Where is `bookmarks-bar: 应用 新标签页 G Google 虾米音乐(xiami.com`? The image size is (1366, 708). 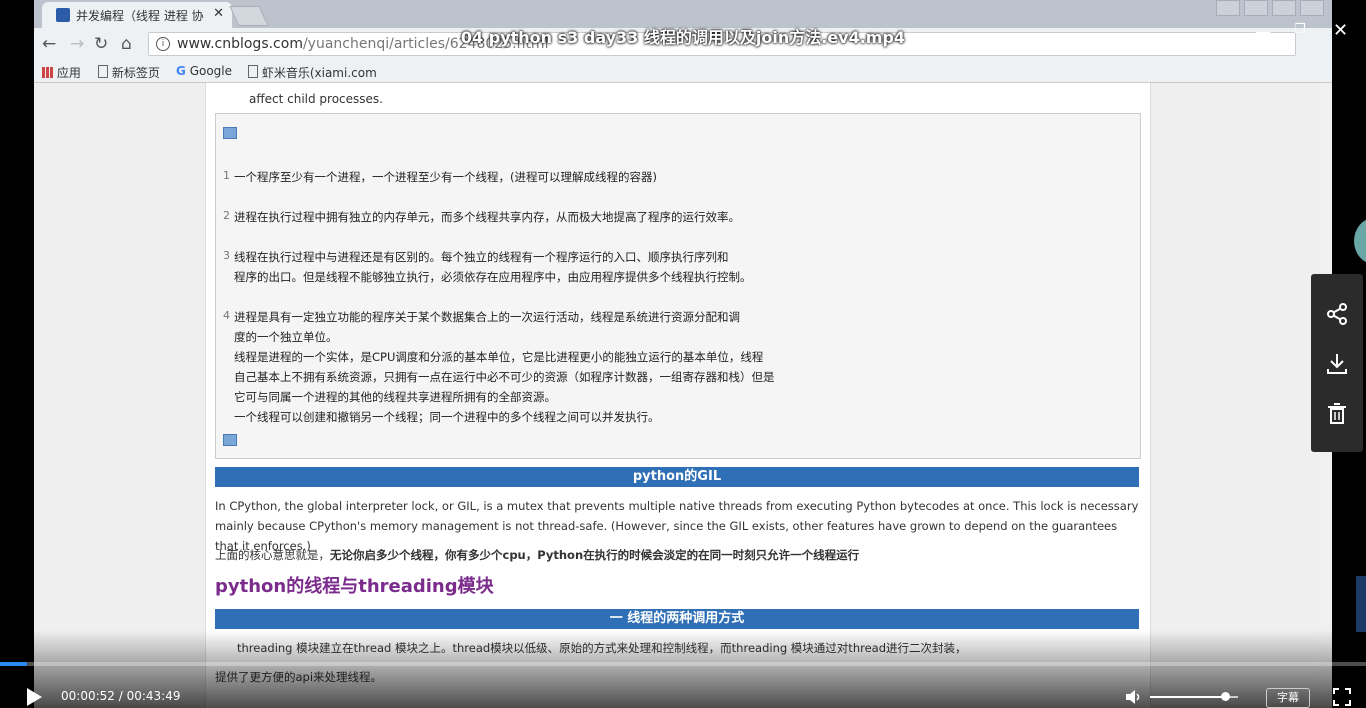 bookmarks-bar: 应用 新标签页 G Google 虾米音乐(xiami.com is located at coordinates (683, 71).